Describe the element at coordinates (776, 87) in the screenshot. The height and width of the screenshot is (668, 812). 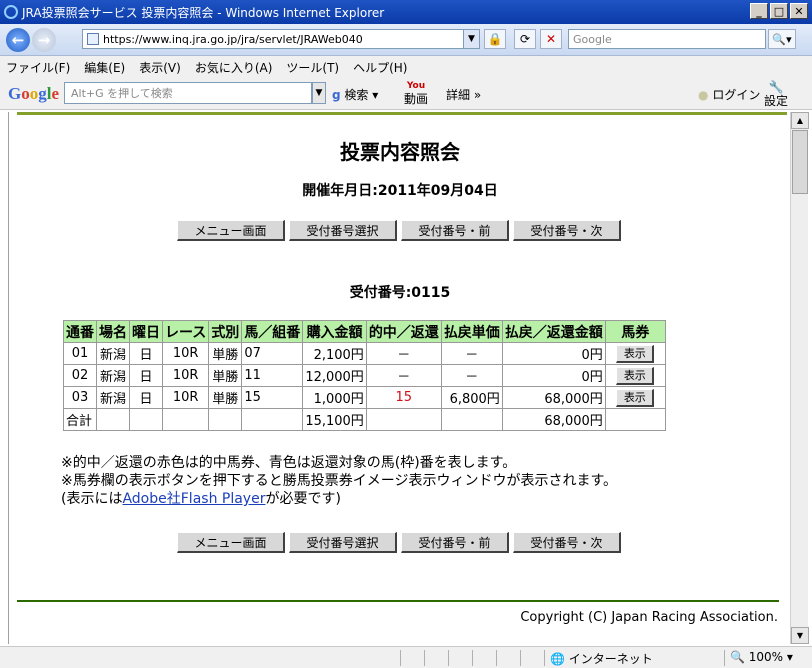
I see `wrench-icon: 🔧` at that location.